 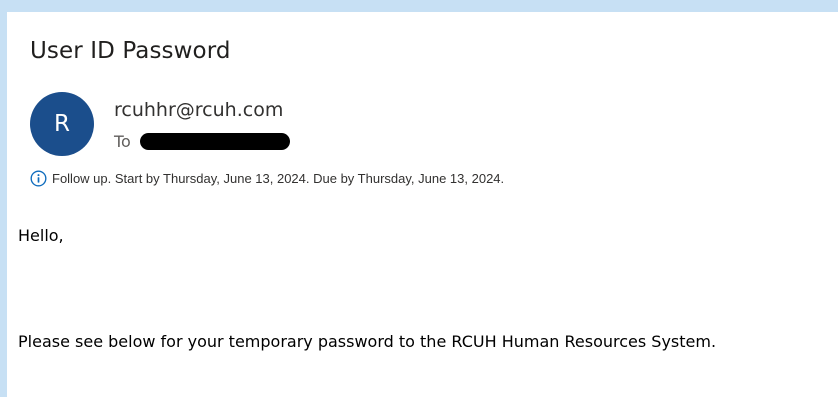 What do you see at coordinates (198, 110) in the screenshot?
I see `sender-address: rcuhhr@rcuh.com` at bounding box center [198, 110].